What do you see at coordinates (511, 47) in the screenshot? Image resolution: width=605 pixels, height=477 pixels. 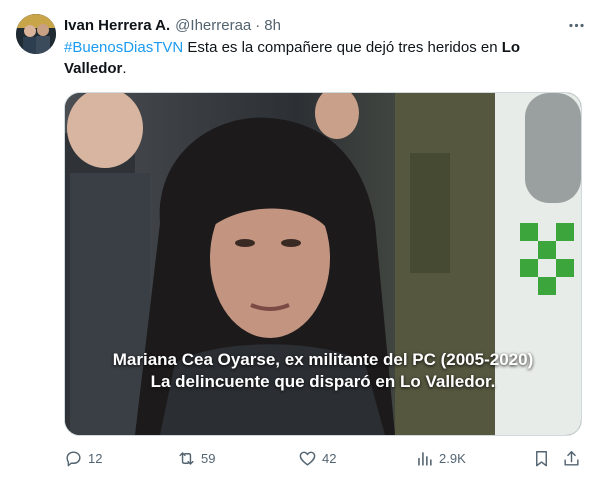 I see `place-name-1: Lo` at bounding box center [511, 47].